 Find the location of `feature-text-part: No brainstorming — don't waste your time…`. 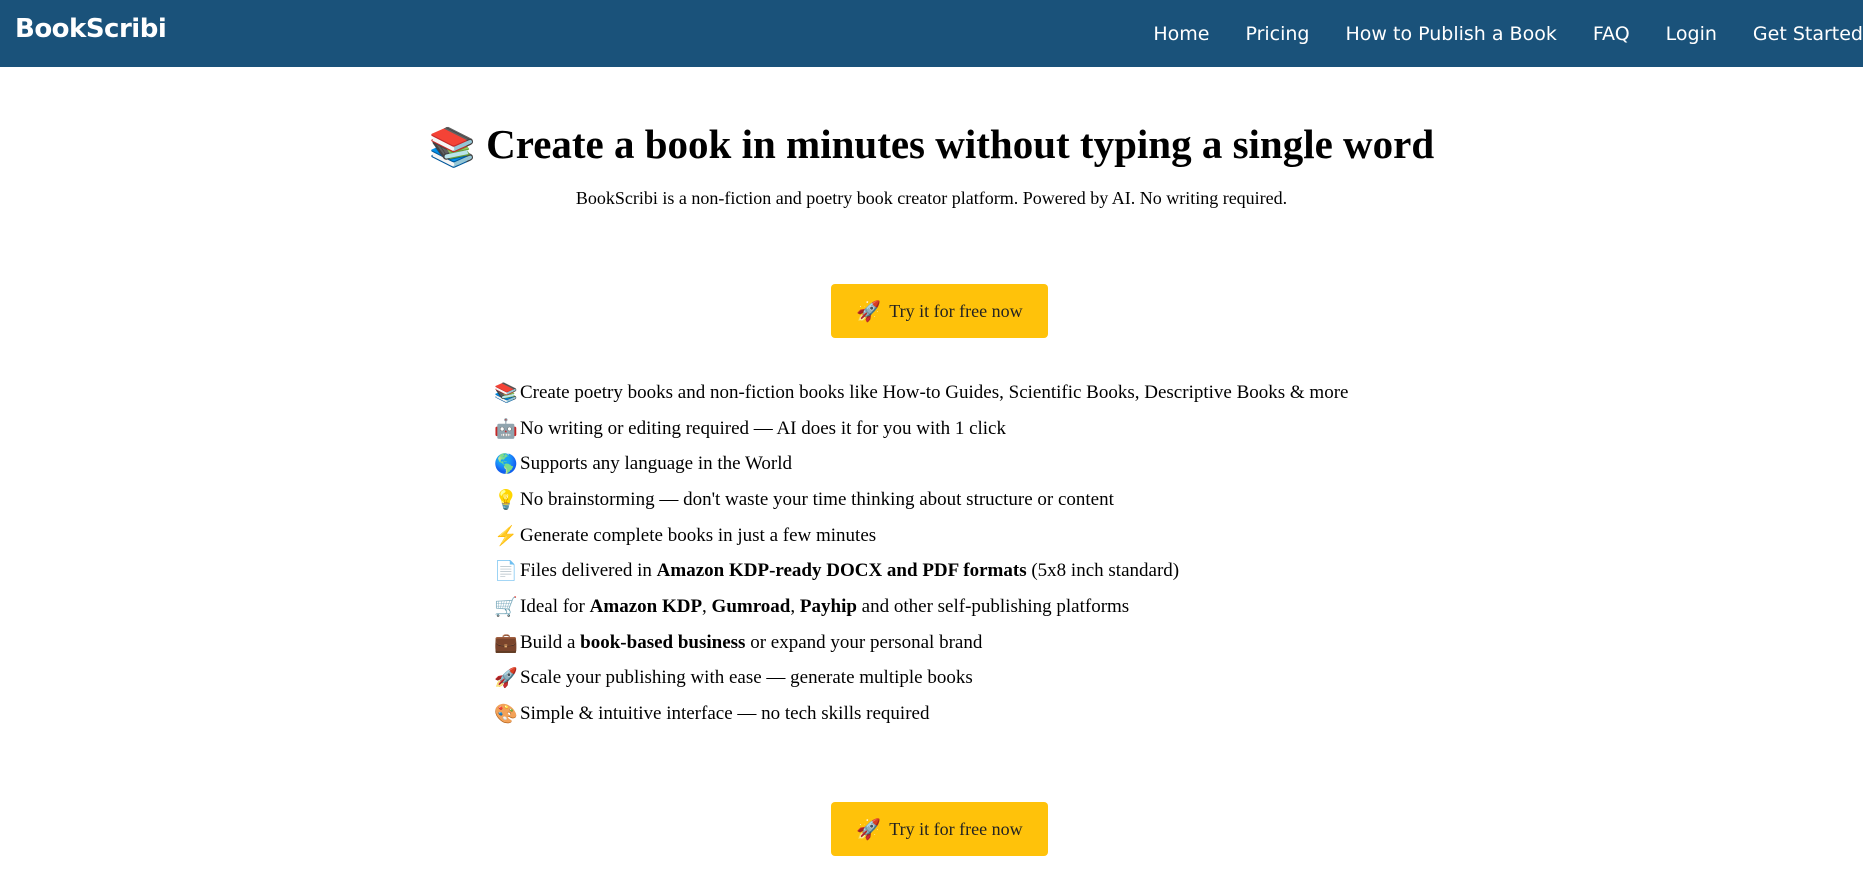

feature-text-part: No brainstorming — don't waste your time… is located at coordinates (817, 499).